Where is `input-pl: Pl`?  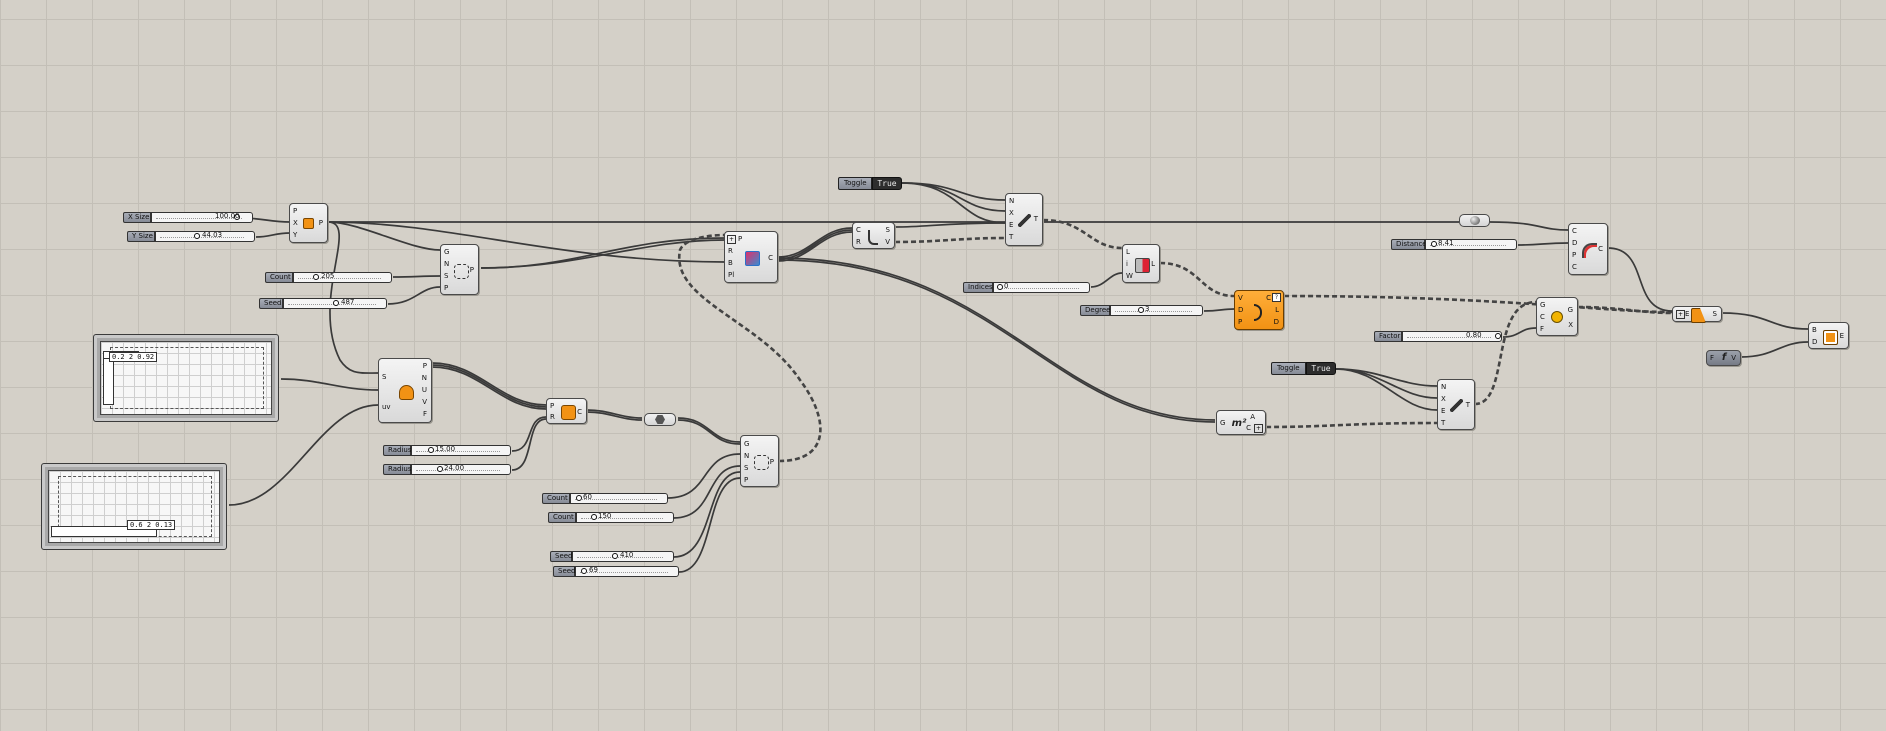
input-pl: Pl is located at coordinates (731, 275).